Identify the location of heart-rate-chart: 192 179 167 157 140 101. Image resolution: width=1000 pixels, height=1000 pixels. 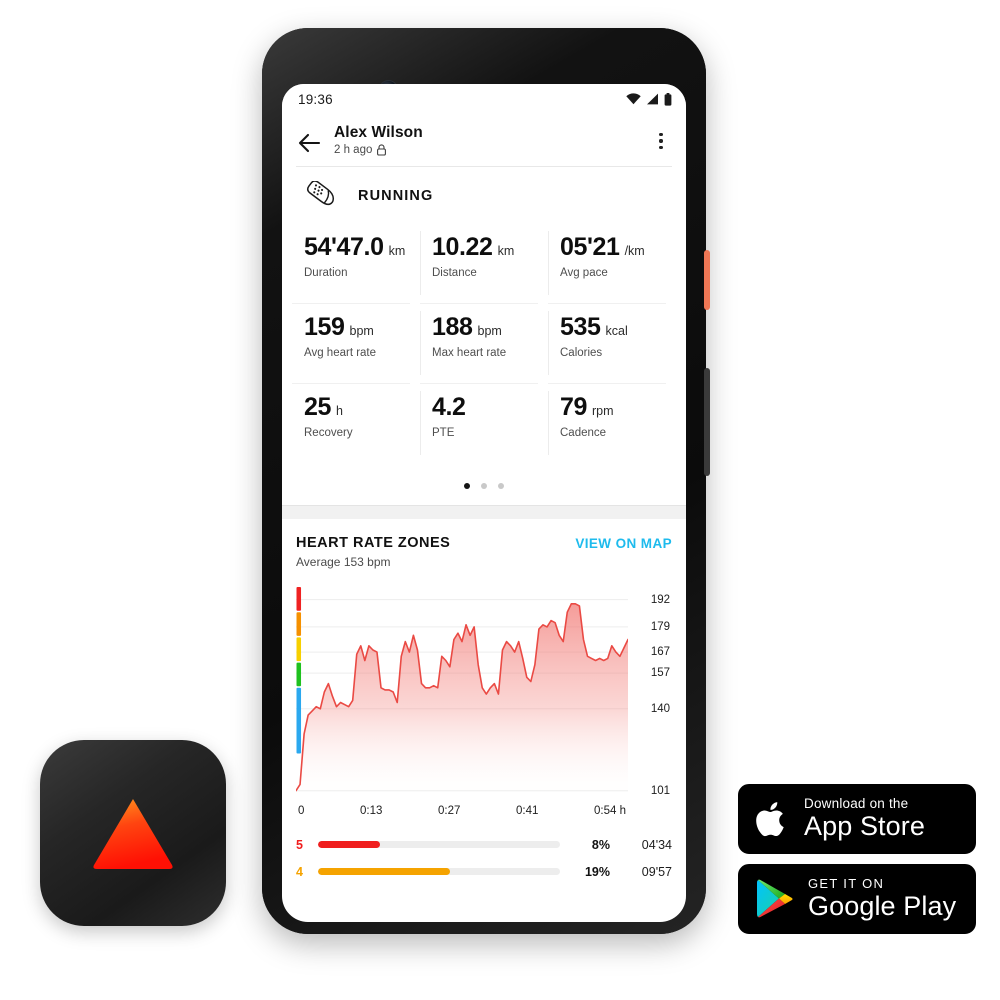
(484, 692).